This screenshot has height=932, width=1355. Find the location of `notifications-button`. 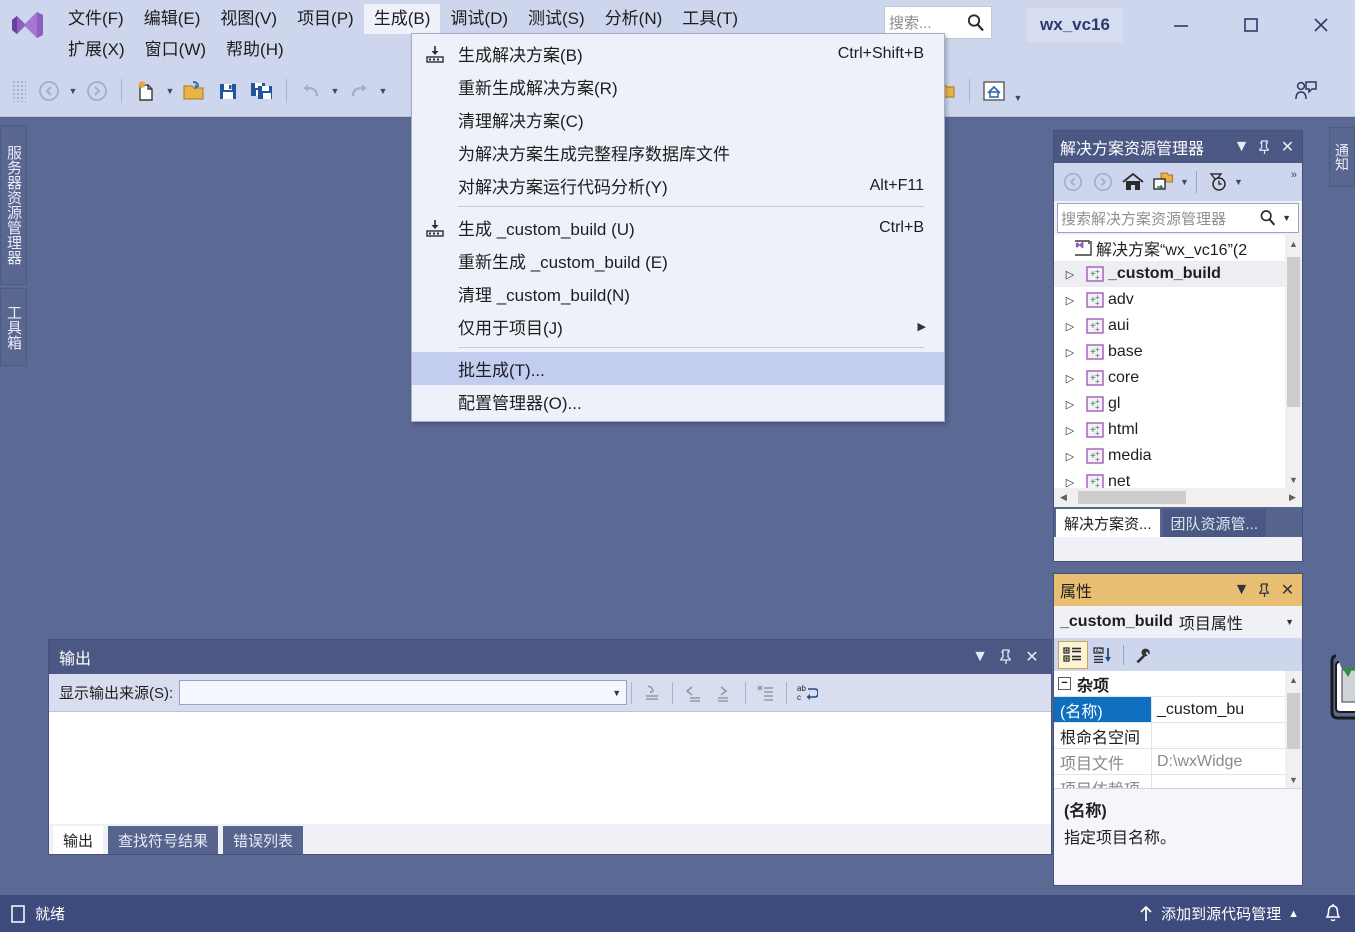

notifications-button is located at coordinates (1333, 914).